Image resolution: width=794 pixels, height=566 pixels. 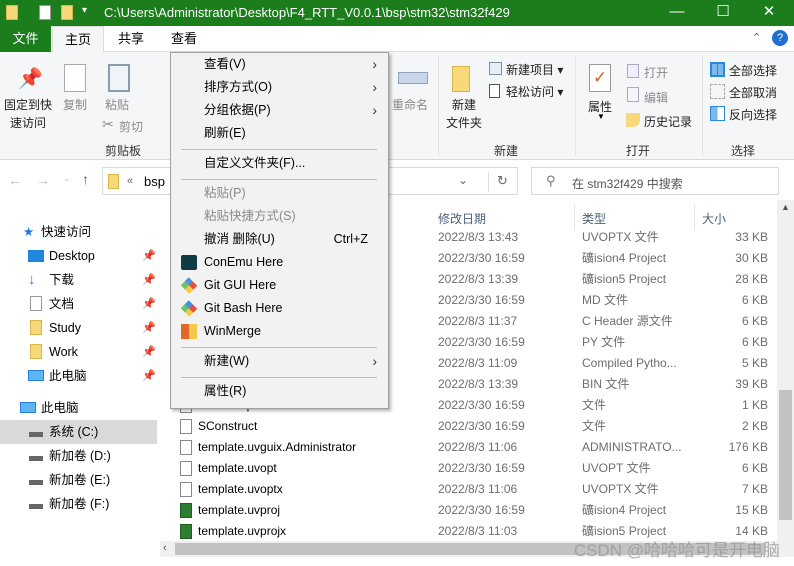 I want to click on sidebar-item-study: Study 📌, so click(x=78, y=328).